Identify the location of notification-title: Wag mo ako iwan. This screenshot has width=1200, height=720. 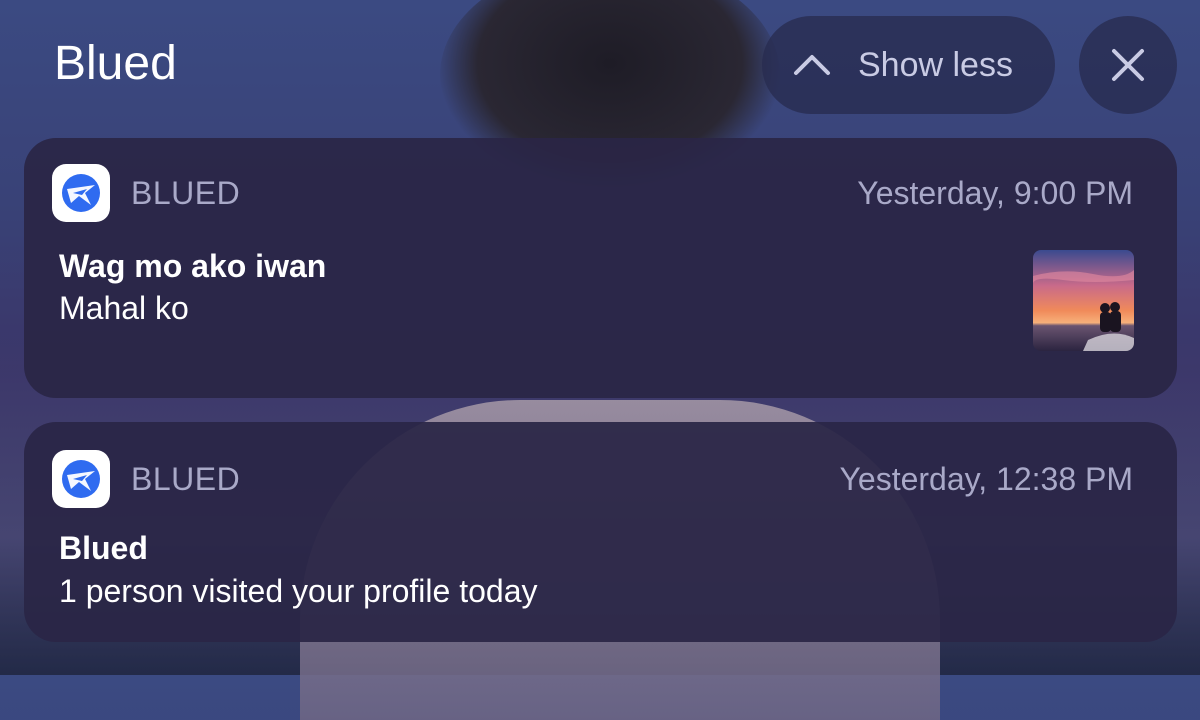
(193, 266).